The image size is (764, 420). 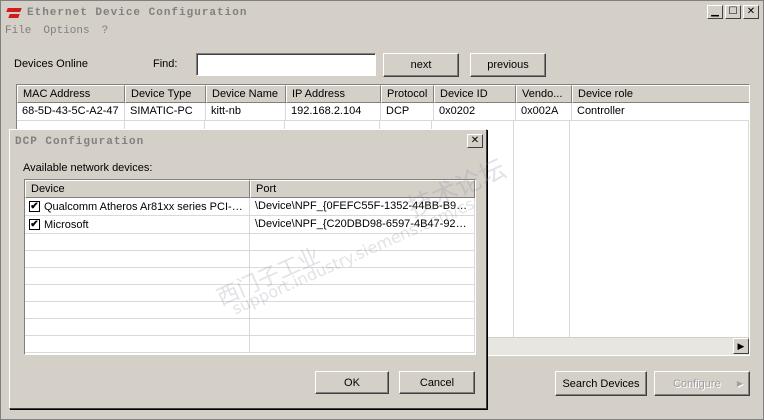 I want to click on title-bar: Ethernet Device Configuration ▁ ☐ ✕, so click(x=382, y=13).